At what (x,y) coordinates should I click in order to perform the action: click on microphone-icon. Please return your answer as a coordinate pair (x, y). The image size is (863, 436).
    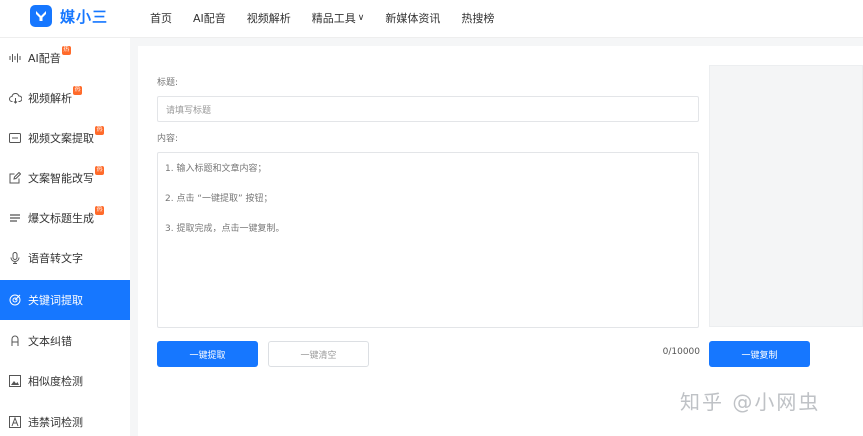
    Looking at the image, I should click on (15, 258).